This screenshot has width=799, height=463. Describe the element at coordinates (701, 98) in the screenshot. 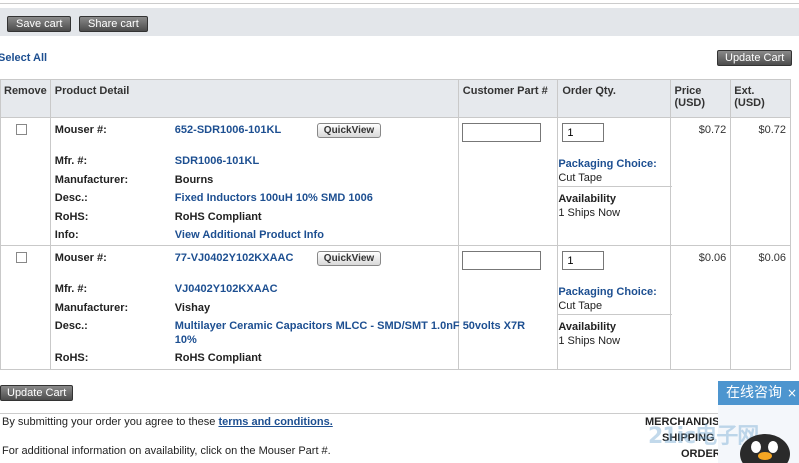

I see `col-price: Price (USD)` at that location.